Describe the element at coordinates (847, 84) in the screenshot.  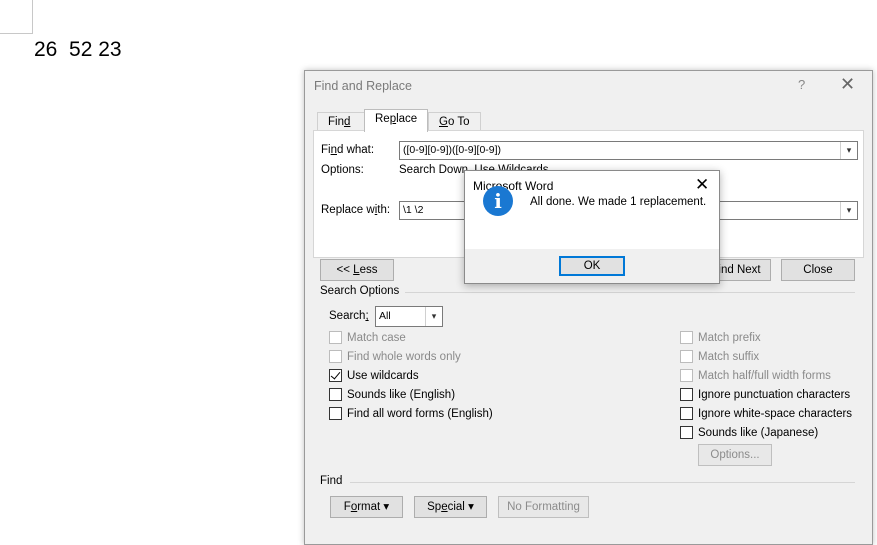
I see `dialog-close-icon: ✕` at that location.